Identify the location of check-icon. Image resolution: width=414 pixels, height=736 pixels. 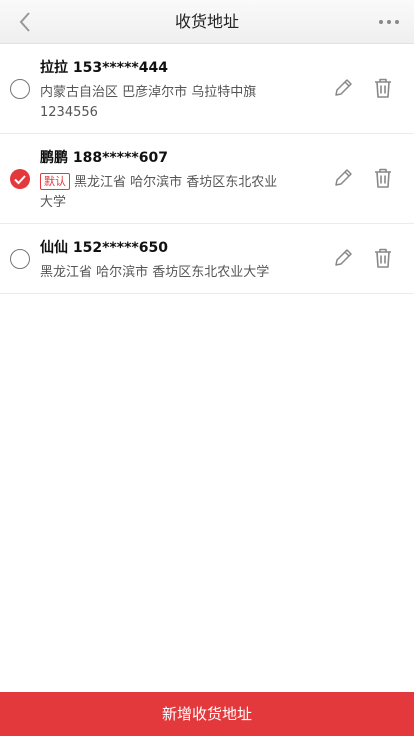
(20, 180).